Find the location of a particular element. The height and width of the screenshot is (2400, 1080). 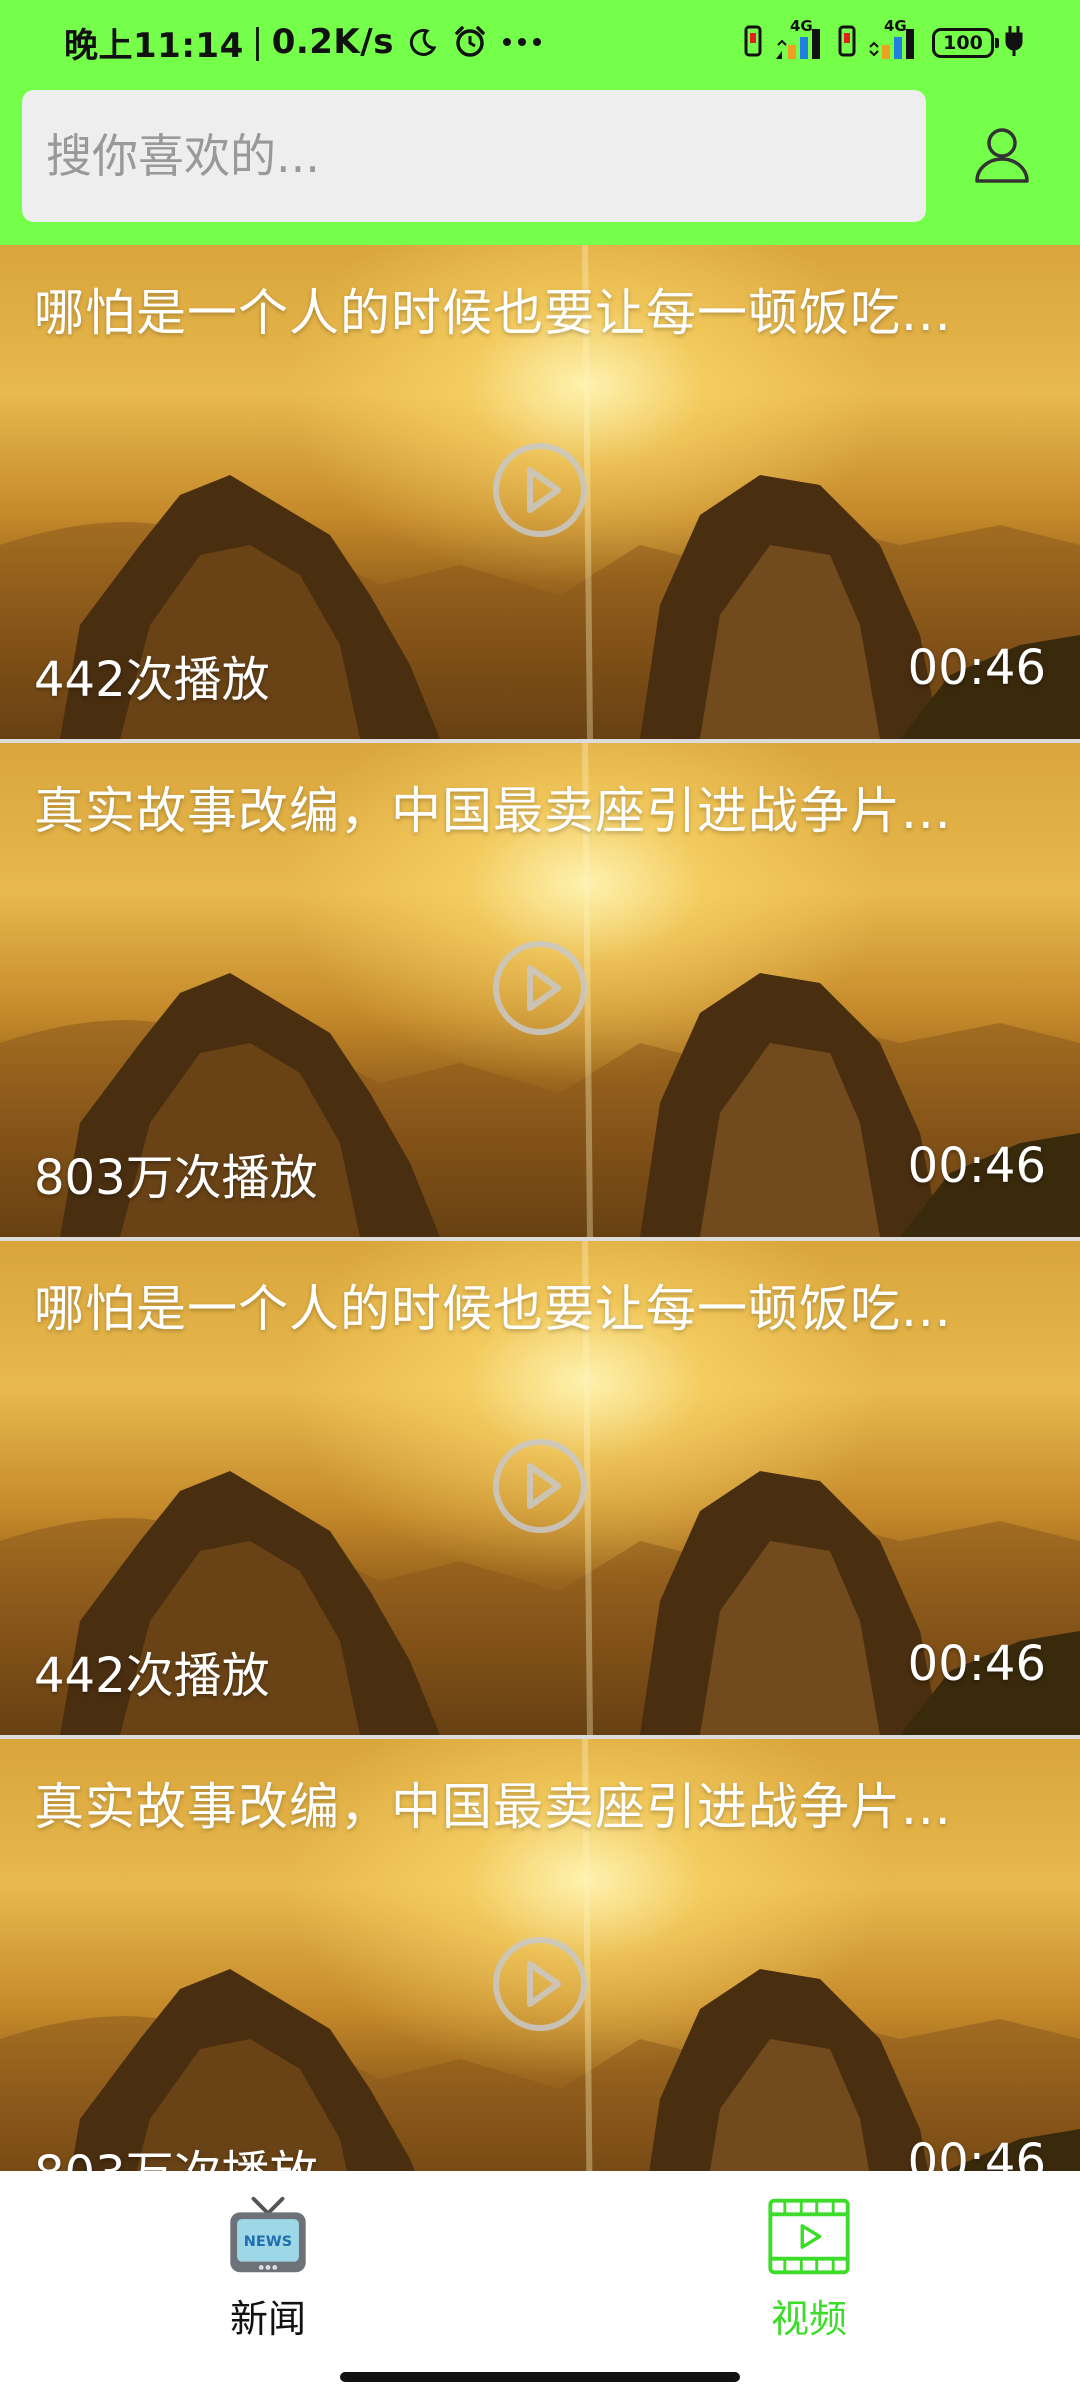

search-input is located at coordinates (476, 156).